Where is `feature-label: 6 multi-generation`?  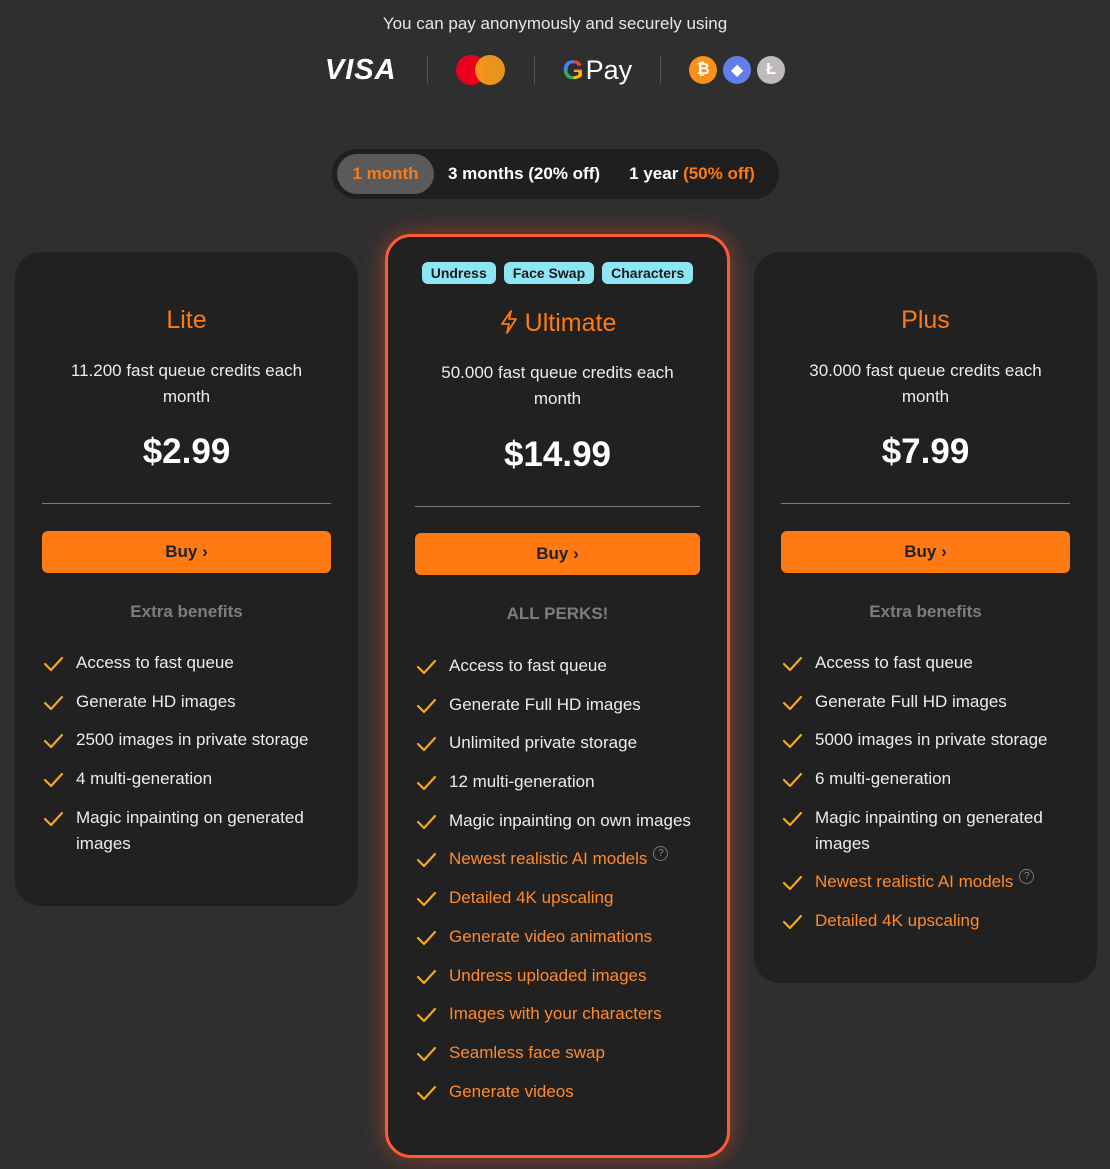 feature-label: 6 multi-generation is located at coordinates (883, 779).